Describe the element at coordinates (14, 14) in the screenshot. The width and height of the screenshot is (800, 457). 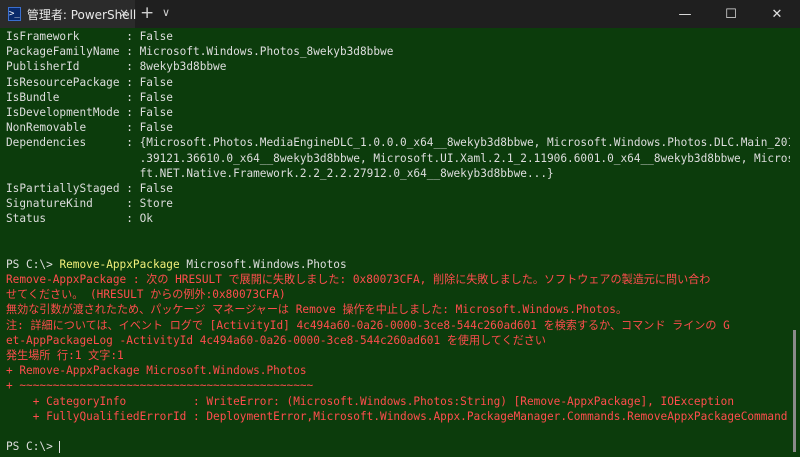
I see `powershell-icon: >_` at that location.